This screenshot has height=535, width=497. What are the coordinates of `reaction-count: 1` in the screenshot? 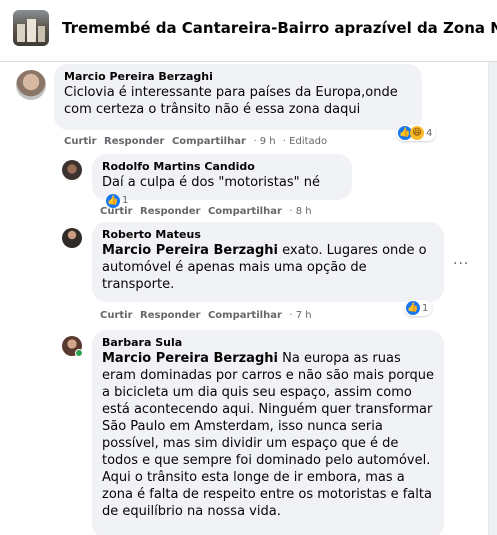 It's located at (425, 308).